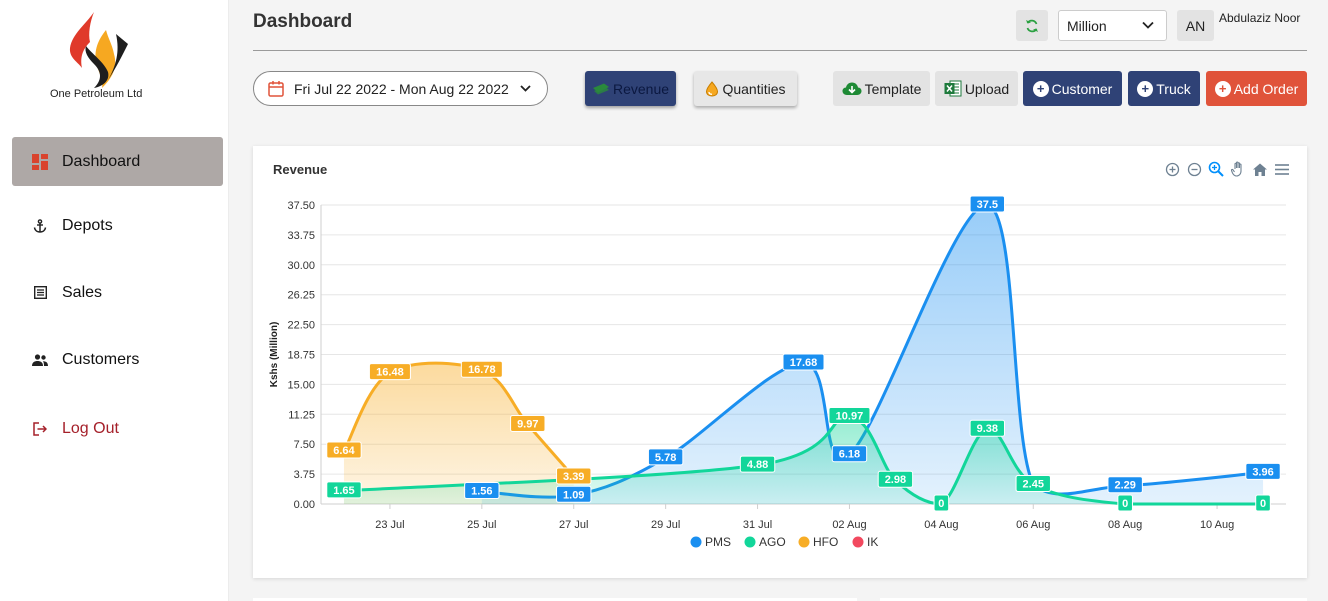 The width and height of the screenshot is (1328, 601). I want to click on data-label-hfo: 9.97, so click(528, 424).